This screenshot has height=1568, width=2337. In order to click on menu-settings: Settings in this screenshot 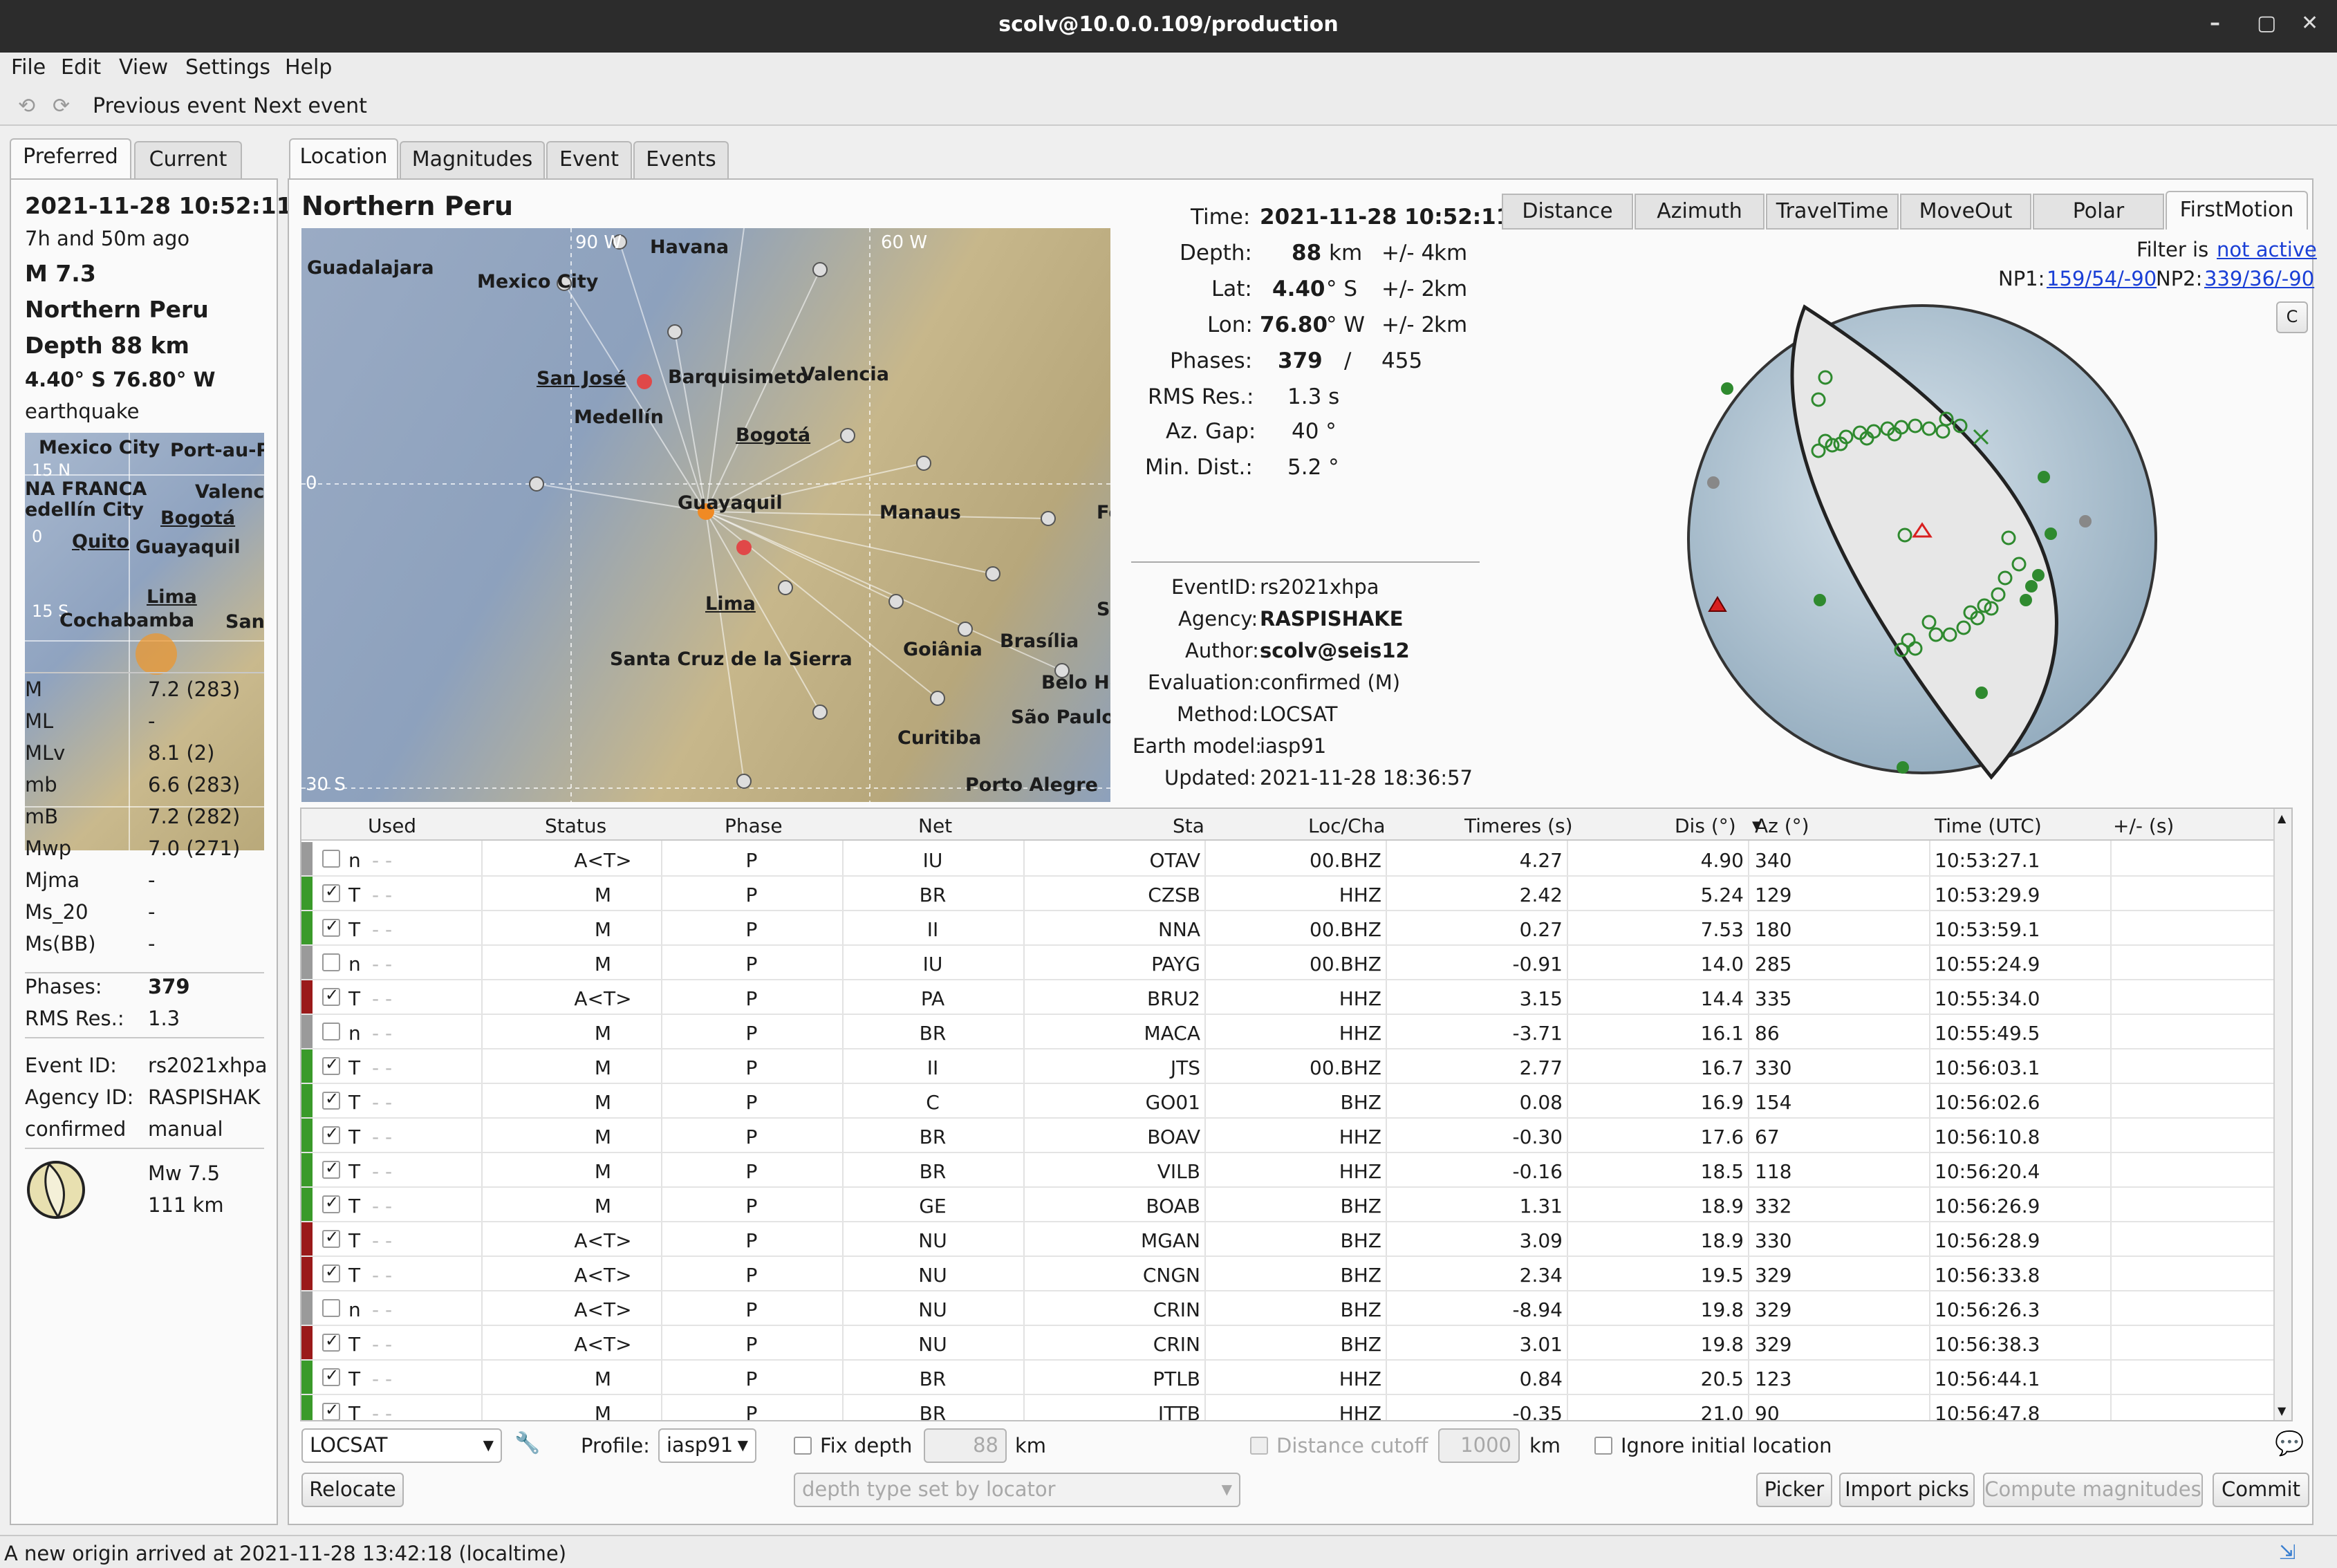, I will do `click(227, 67)`.